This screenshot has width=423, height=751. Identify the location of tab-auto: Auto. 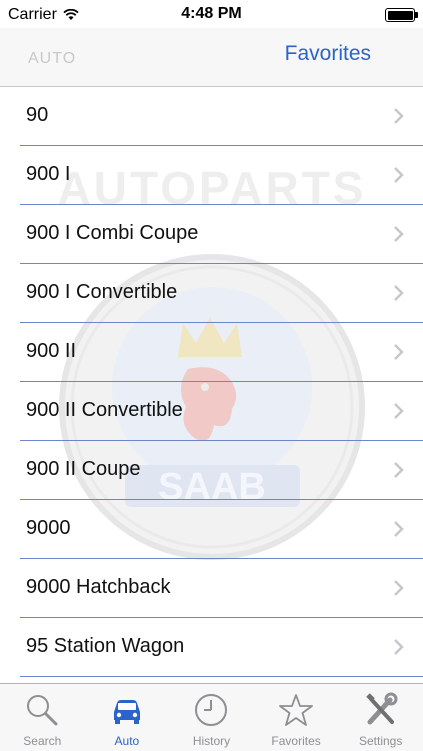
(127, 717).